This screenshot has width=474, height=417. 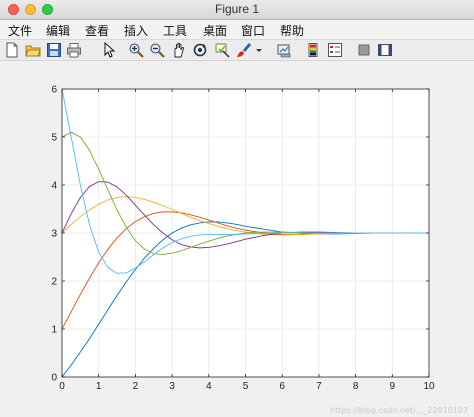 What do you see at coordinates (54, 378) in the screenshot?
I see `y-tick-label: 0` at bounding box center [54, 378].